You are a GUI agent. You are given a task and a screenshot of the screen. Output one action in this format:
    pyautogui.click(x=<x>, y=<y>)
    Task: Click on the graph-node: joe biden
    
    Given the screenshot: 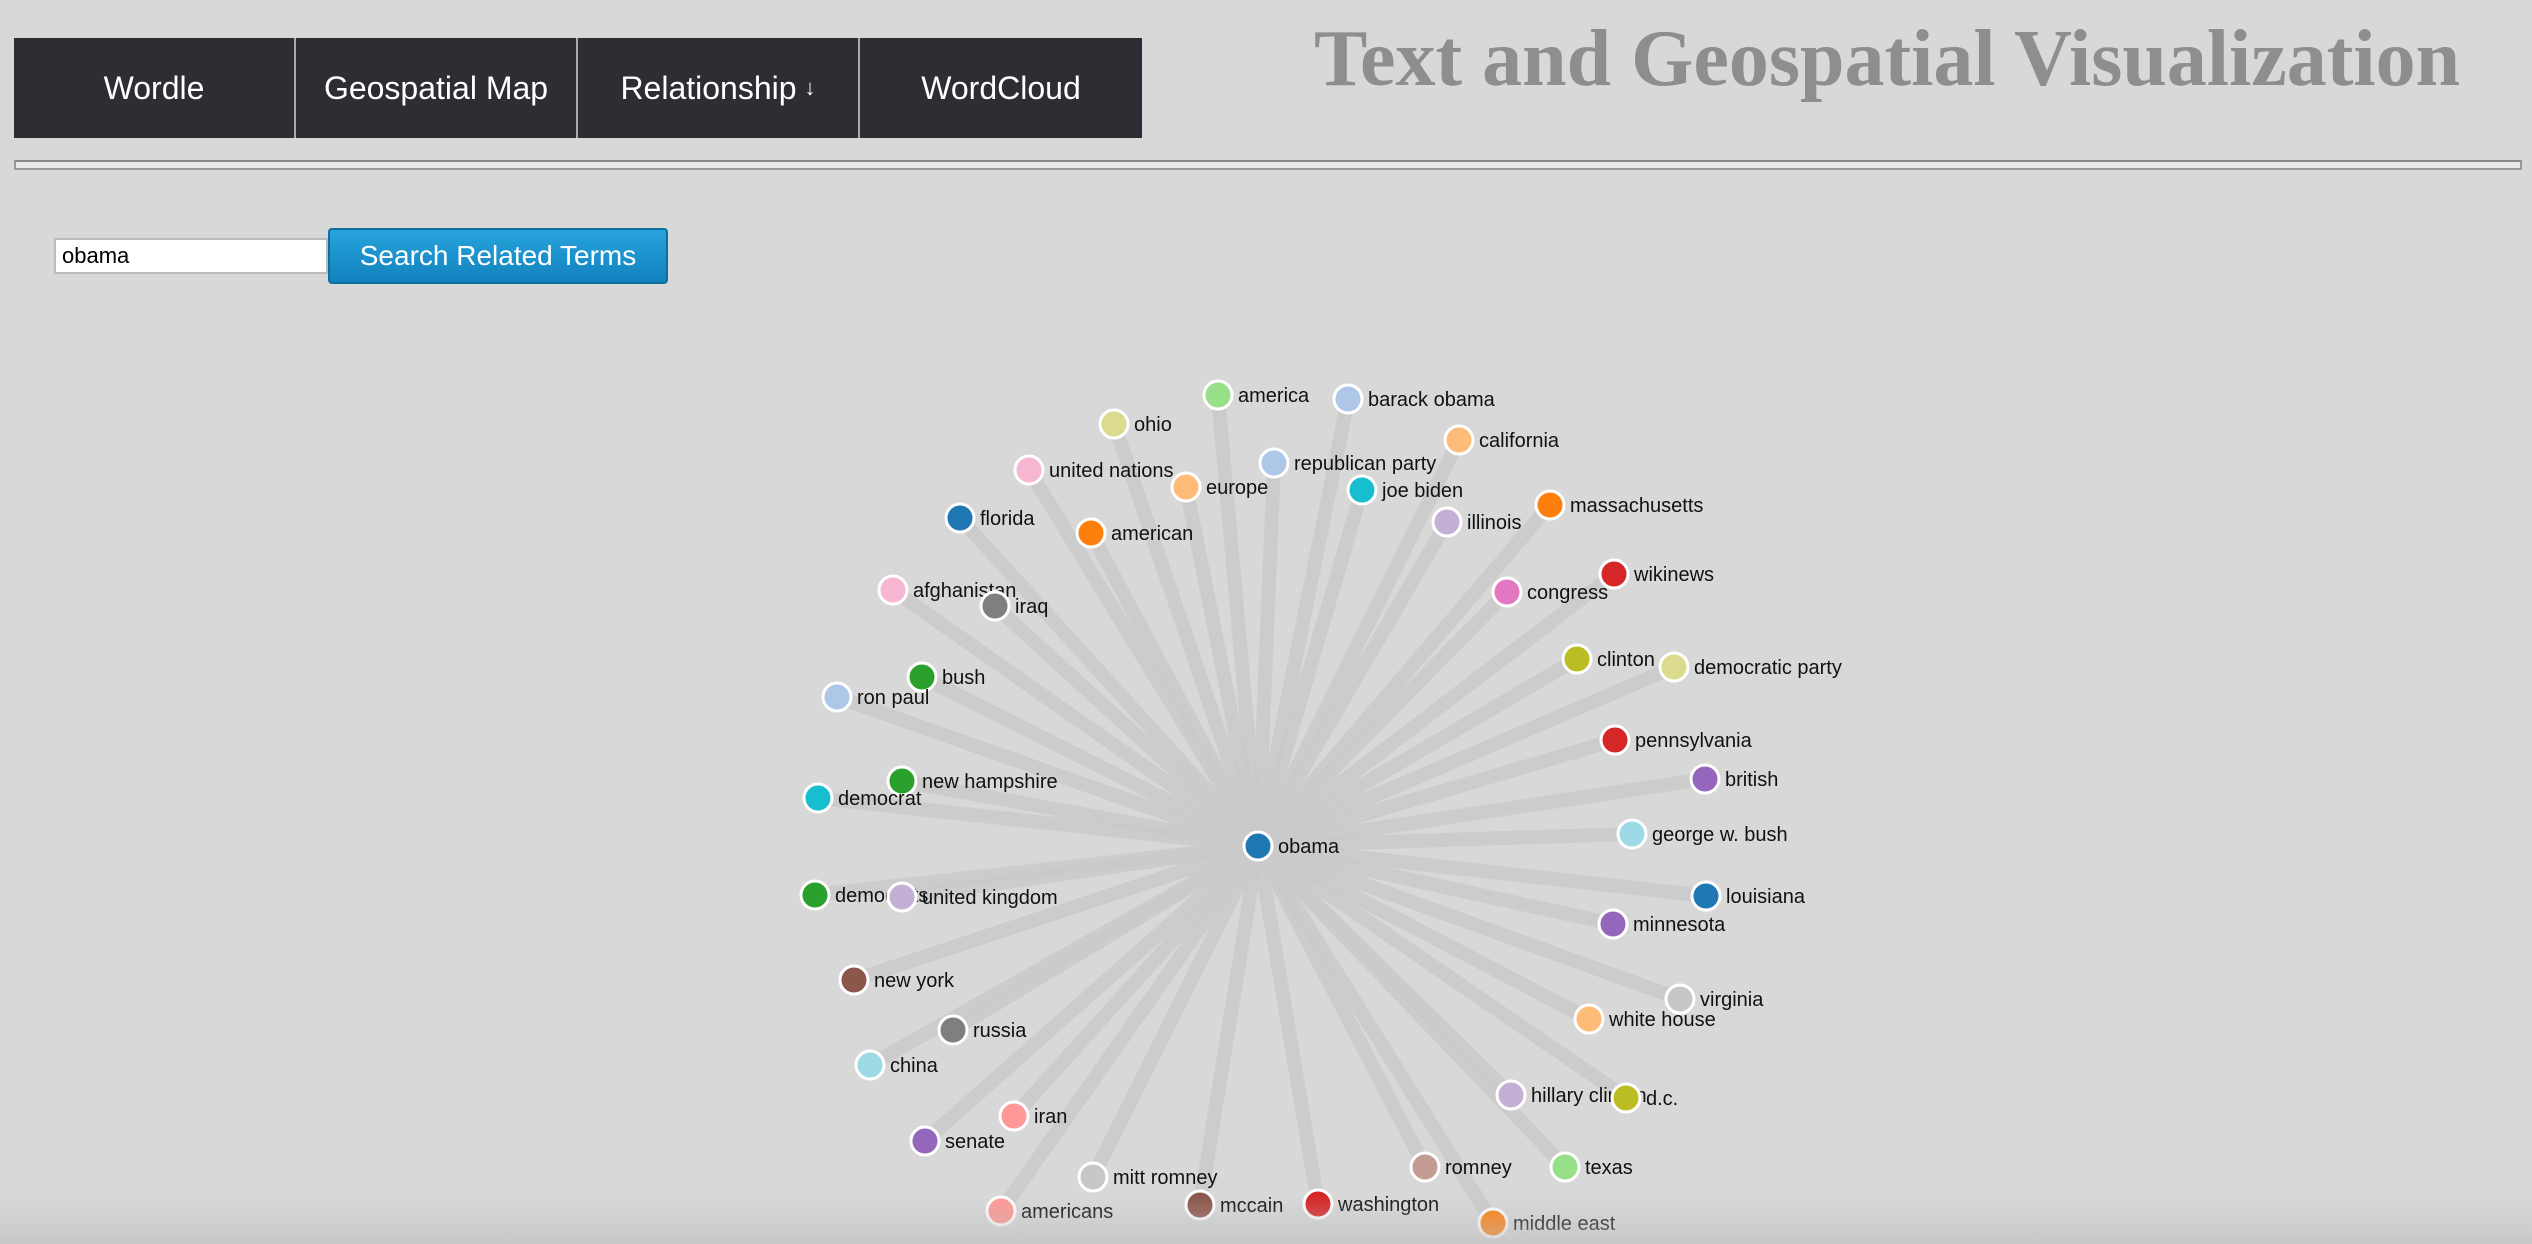 What is the action you would take?
    pyautogui.click(x=1404, y=490)
    